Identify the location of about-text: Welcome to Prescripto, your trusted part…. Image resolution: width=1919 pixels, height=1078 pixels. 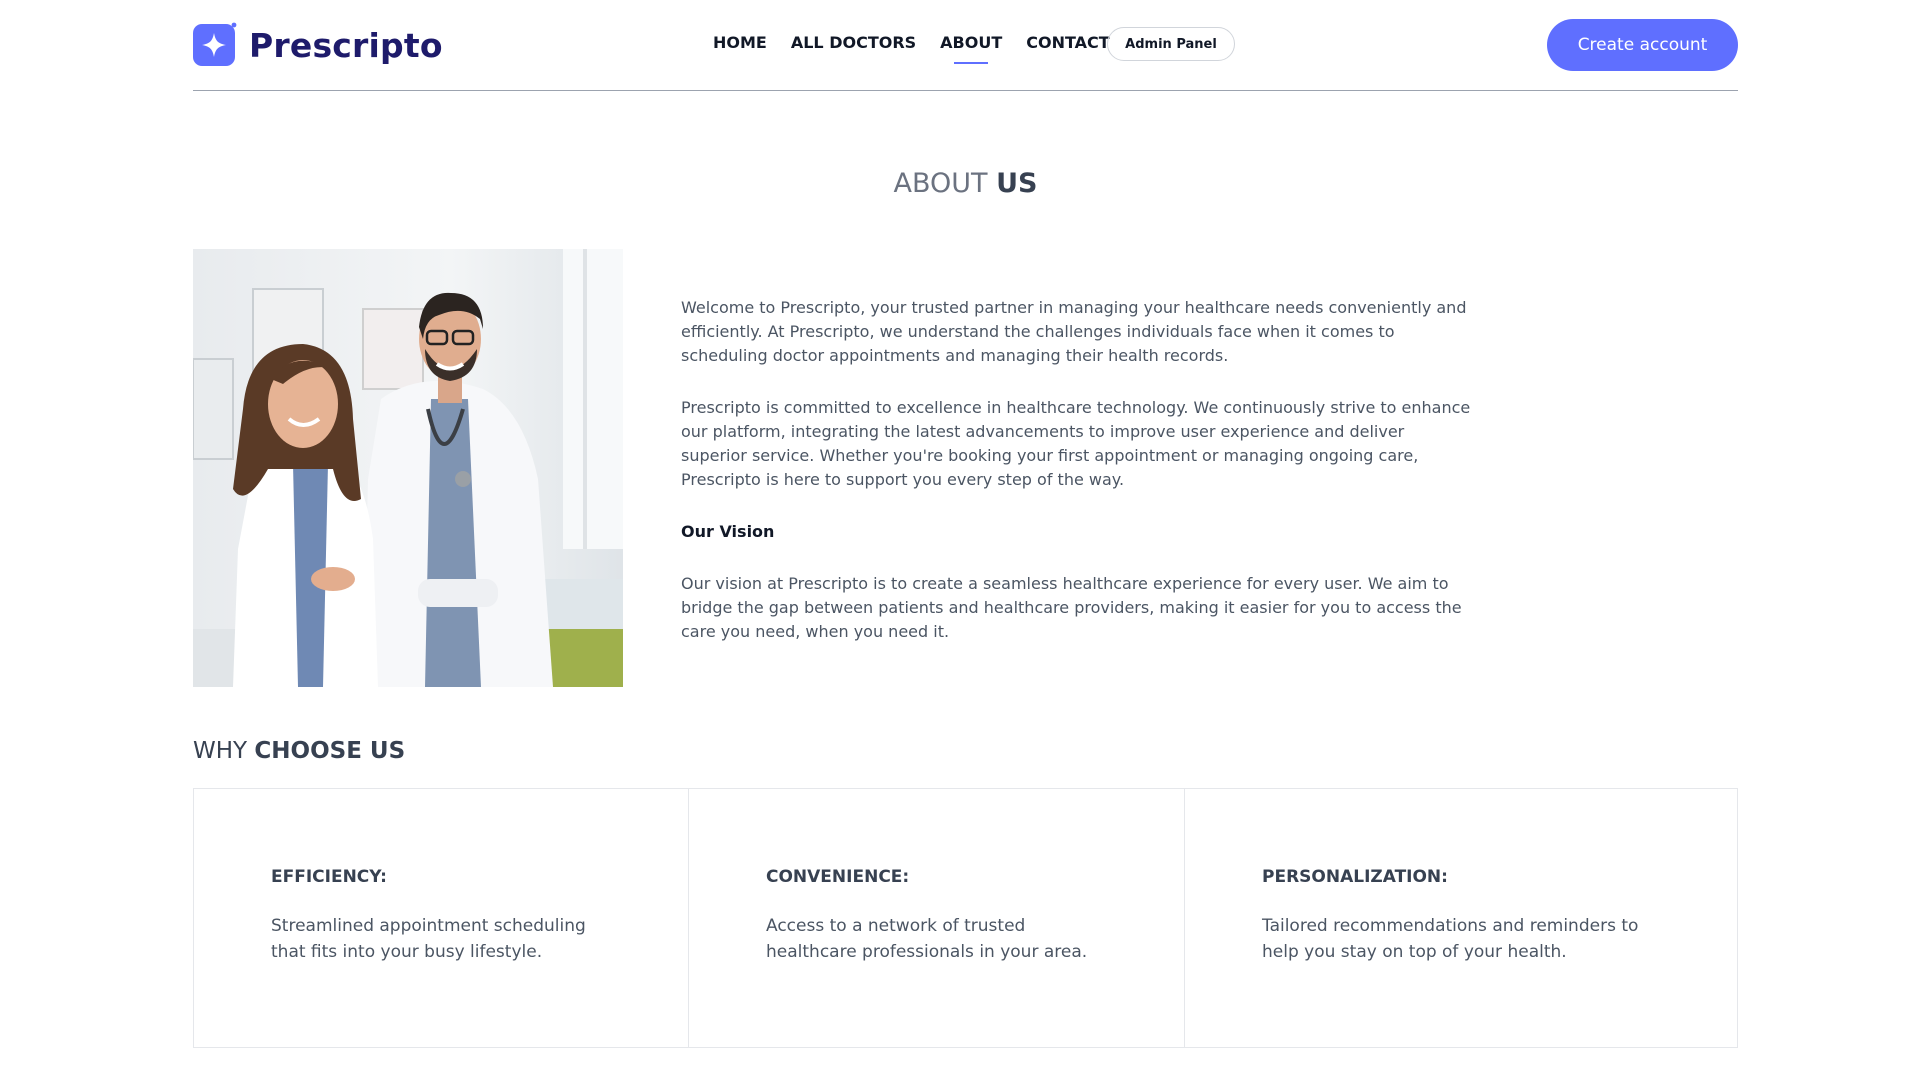
(1076, 484).